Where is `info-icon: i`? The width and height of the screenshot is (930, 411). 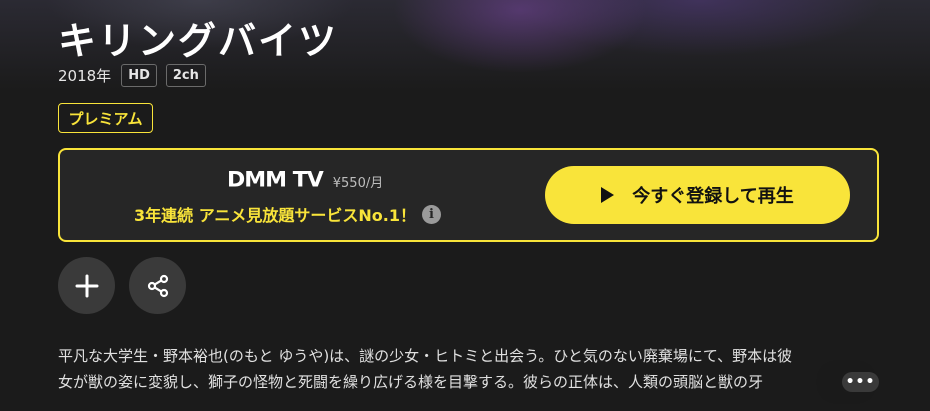 info-icon: i is located at coordinates (431, 214).